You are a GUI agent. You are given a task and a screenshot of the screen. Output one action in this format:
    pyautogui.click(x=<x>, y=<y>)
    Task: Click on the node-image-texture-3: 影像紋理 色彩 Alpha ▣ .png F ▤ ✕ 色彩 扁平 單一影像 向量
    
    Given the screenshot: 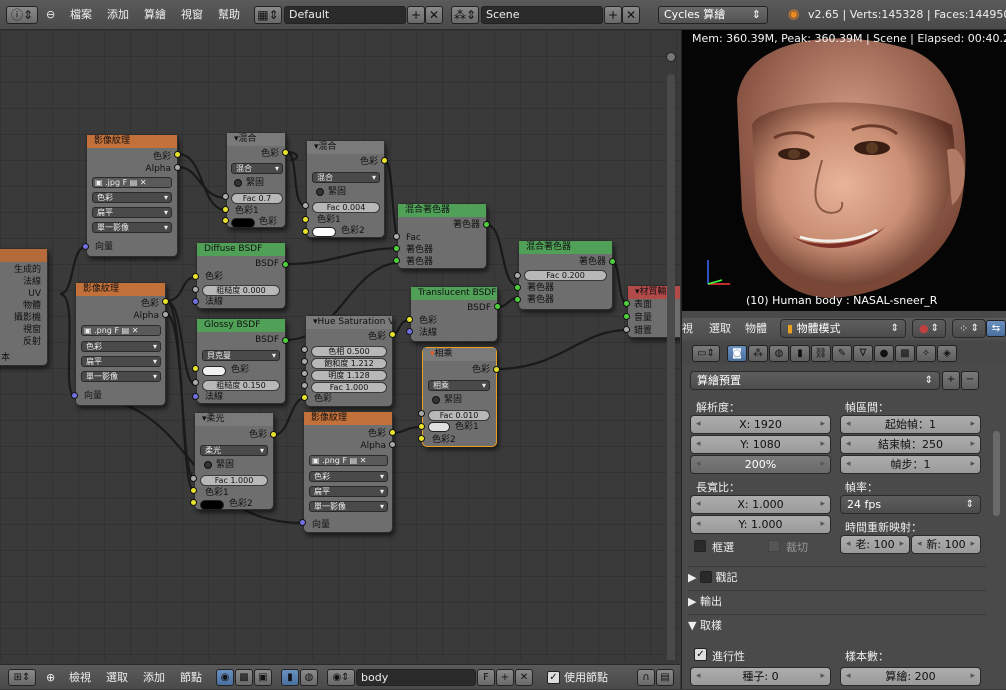 What is the action you would take?
    pyautogui.click(x=348, y=472)
    